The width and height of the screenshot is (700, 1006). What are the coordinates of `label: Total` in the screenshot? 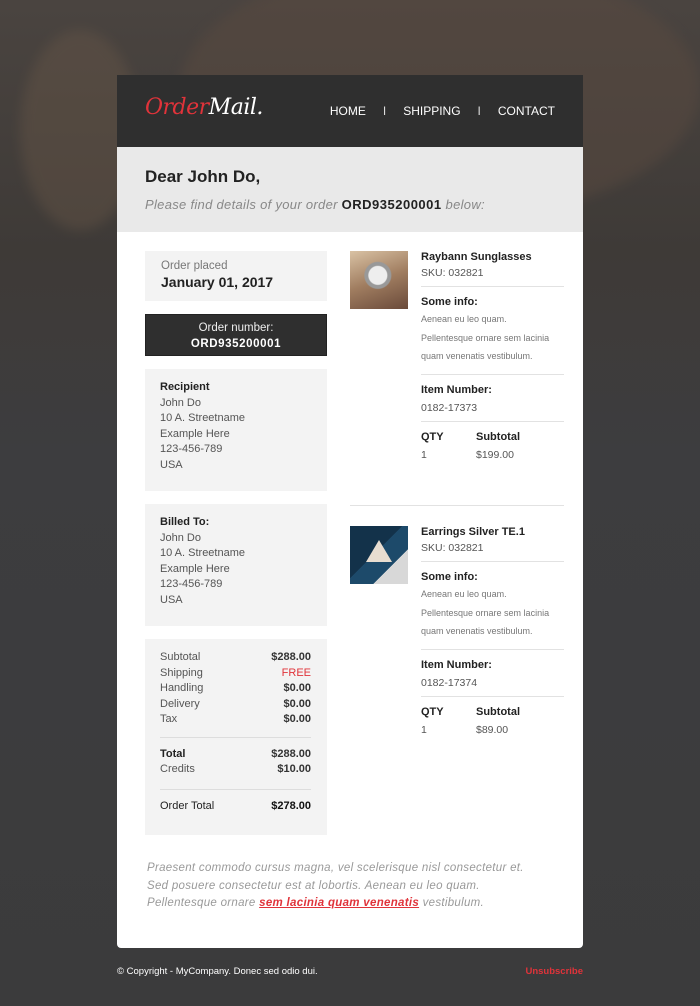 It's located at (173, 753).